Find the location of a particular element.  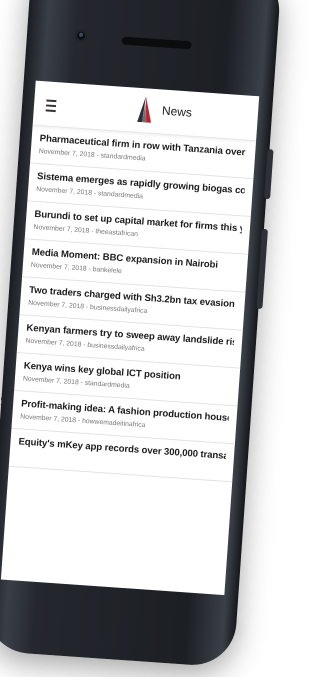

news-logo-icon is located at coordinates (144, 109).